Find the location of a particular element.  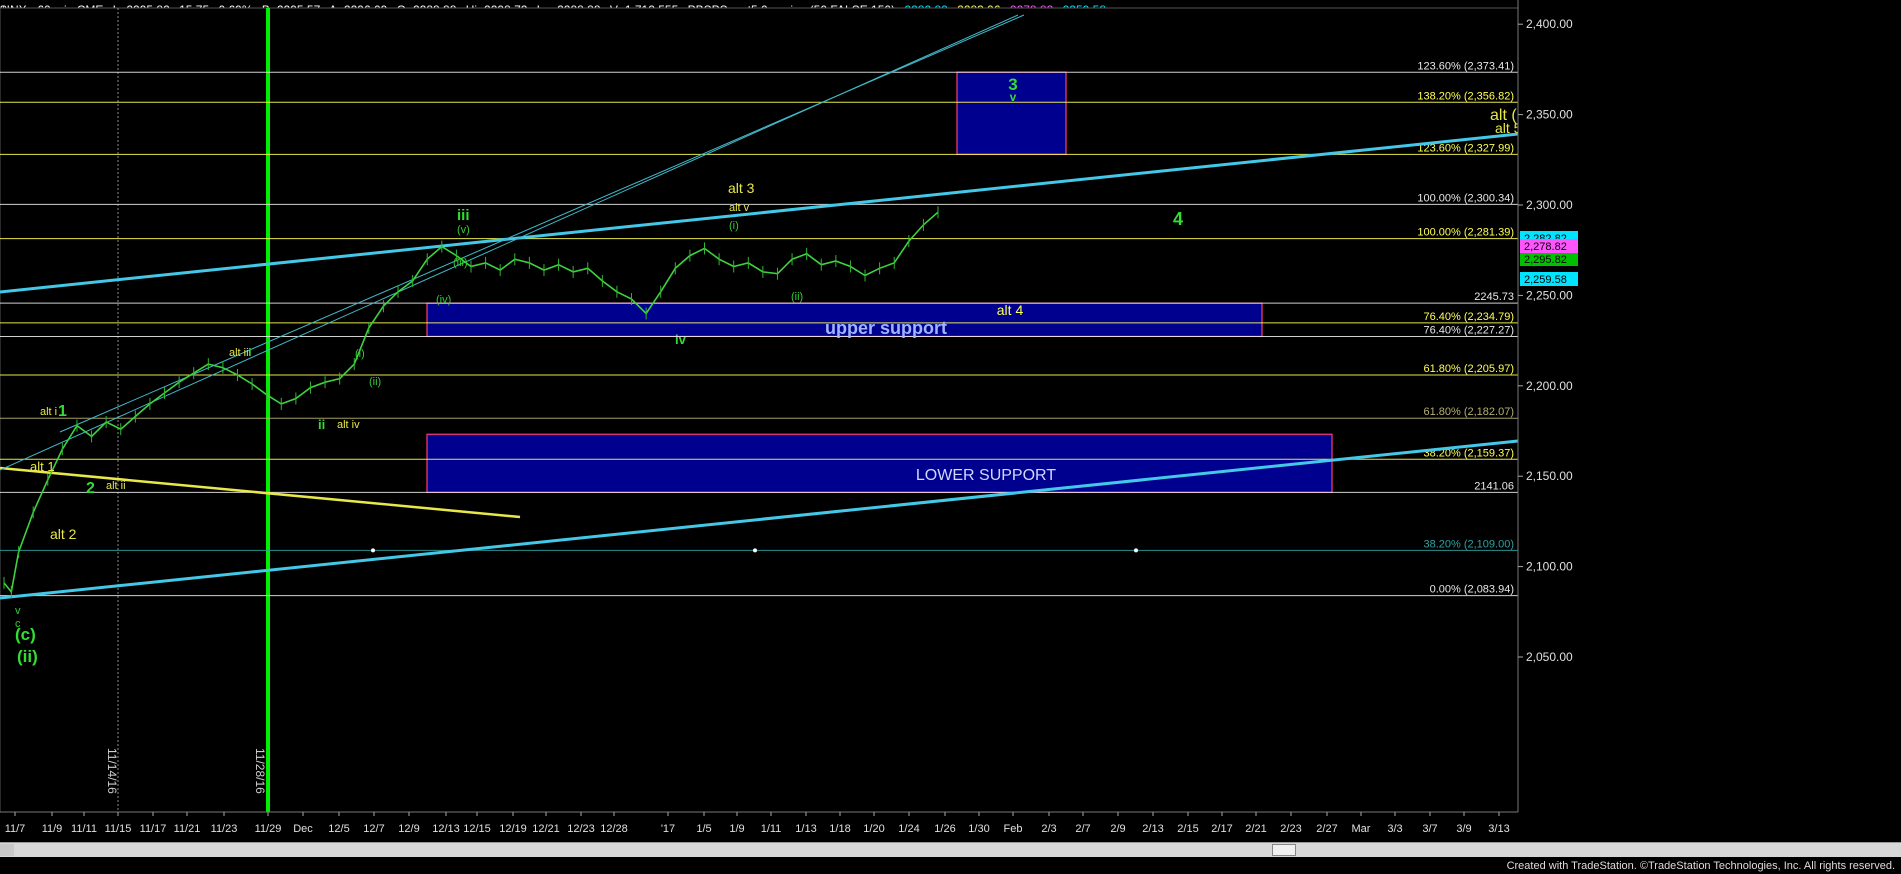

wave-label-green-5: iv is located at coordinates (681, 339).